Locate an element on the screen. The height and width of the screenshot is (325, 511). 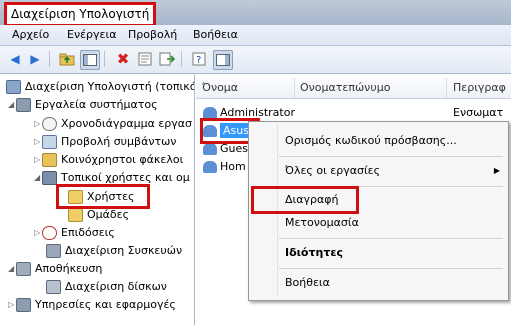
shared-folder-icon is located at coordinates (49, 160).